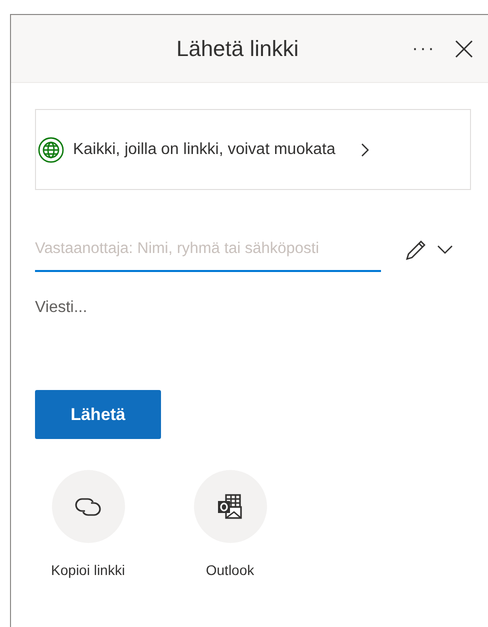 This screenshot has height=627, width=488. I want to click on chevron-right-icon, so click(365, 149).